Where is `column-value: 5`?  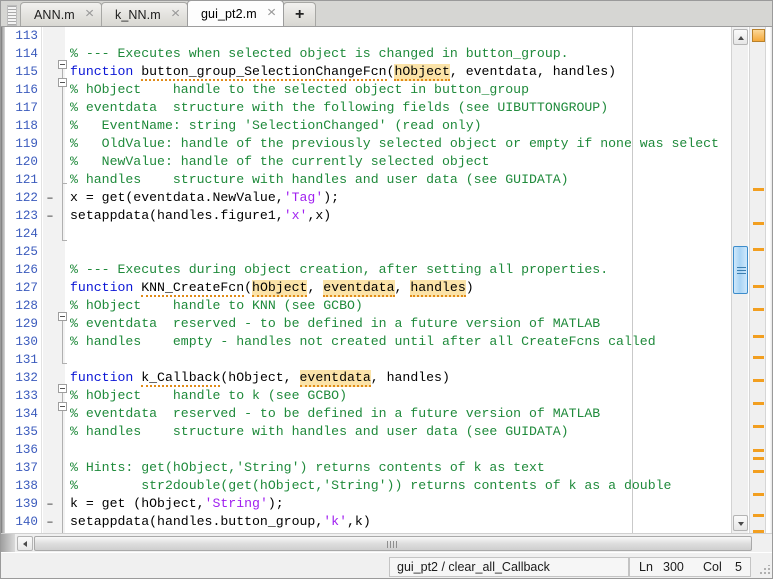 column-value: 5 is located at coordinates (738, 567).